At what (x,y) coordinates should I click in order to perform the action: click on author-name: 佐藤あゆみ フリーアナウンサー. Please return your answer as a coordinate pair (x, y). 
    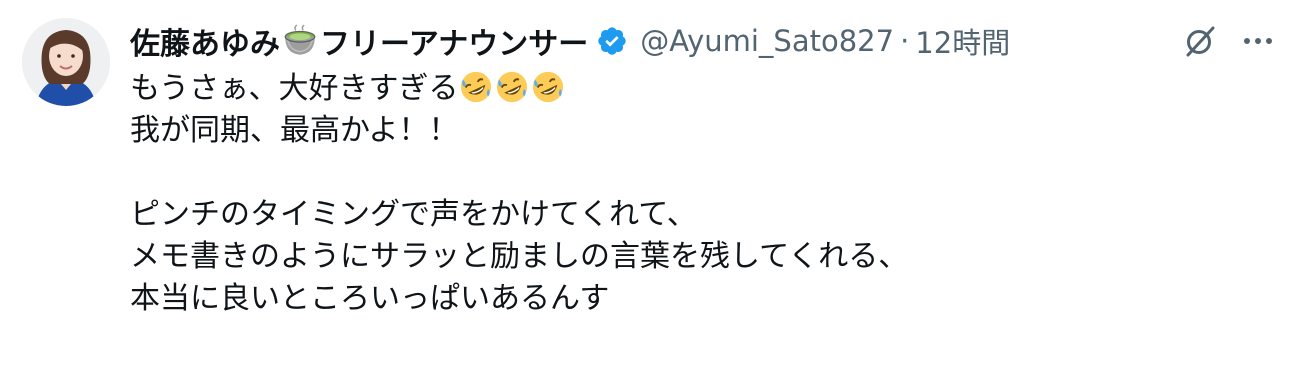
    Looking at the image, I should click on (359, 41).